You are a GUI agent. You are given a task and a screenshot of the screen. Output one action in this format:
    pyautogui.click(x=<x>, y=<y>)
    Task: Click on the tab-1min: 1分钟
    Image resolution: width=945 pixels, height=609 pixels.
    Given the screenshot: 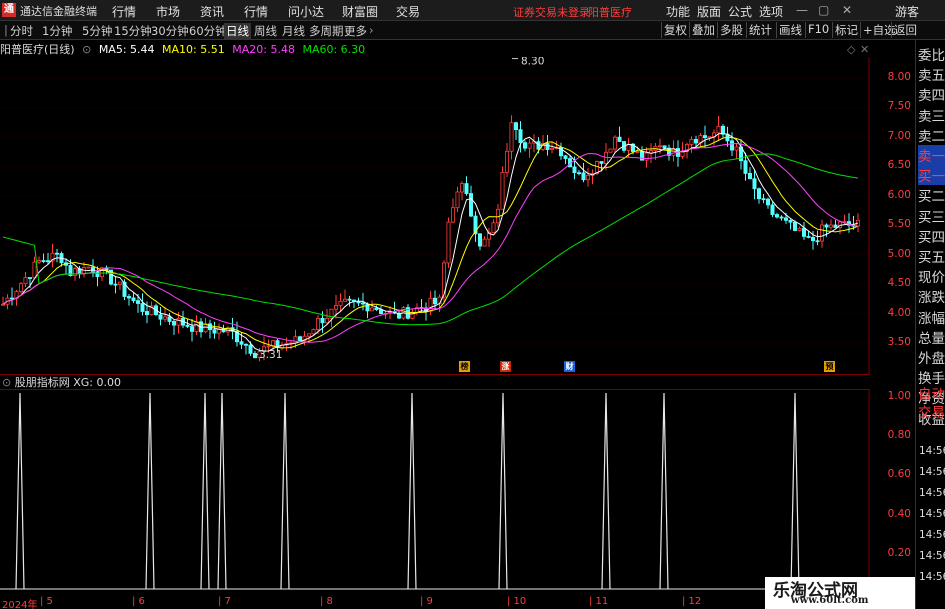 What is the action you would take?
    pyautogui.click(x=57, y=31)
    